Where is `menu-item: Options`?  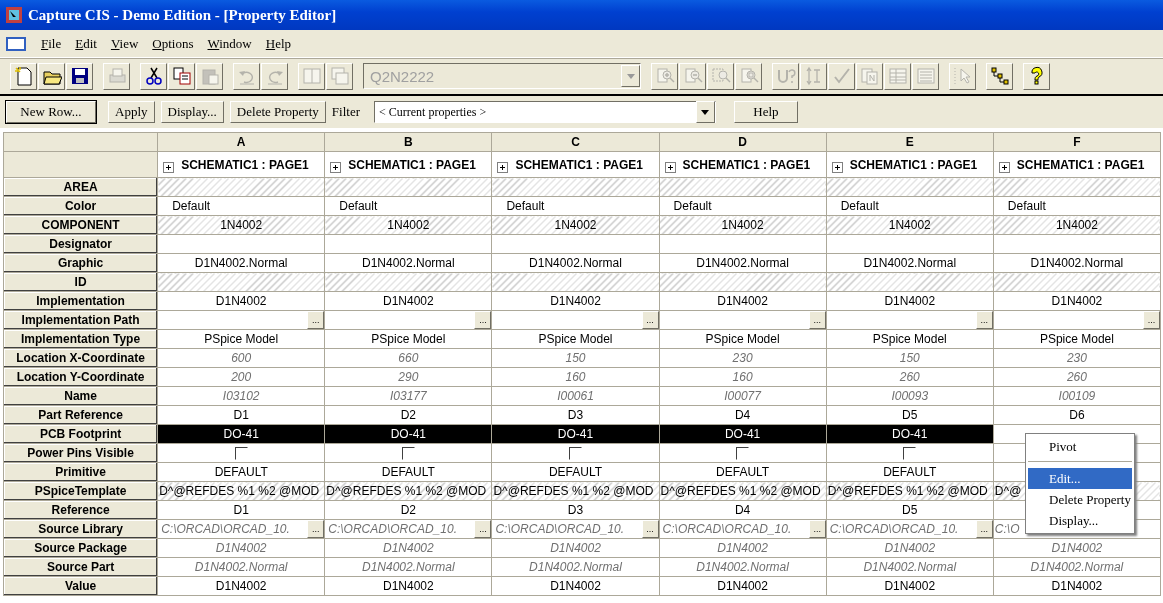 menu-item: Options is located at coordinates (173, 43).